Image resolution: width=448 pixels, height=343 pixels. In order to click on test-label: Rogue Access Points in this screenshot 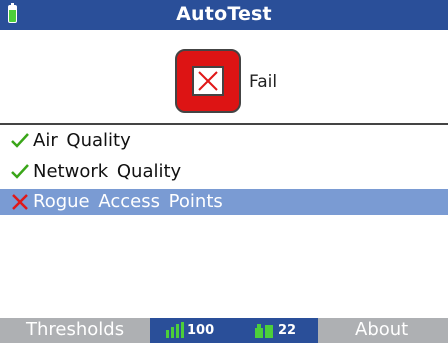, I will do `click(128, 201)`.